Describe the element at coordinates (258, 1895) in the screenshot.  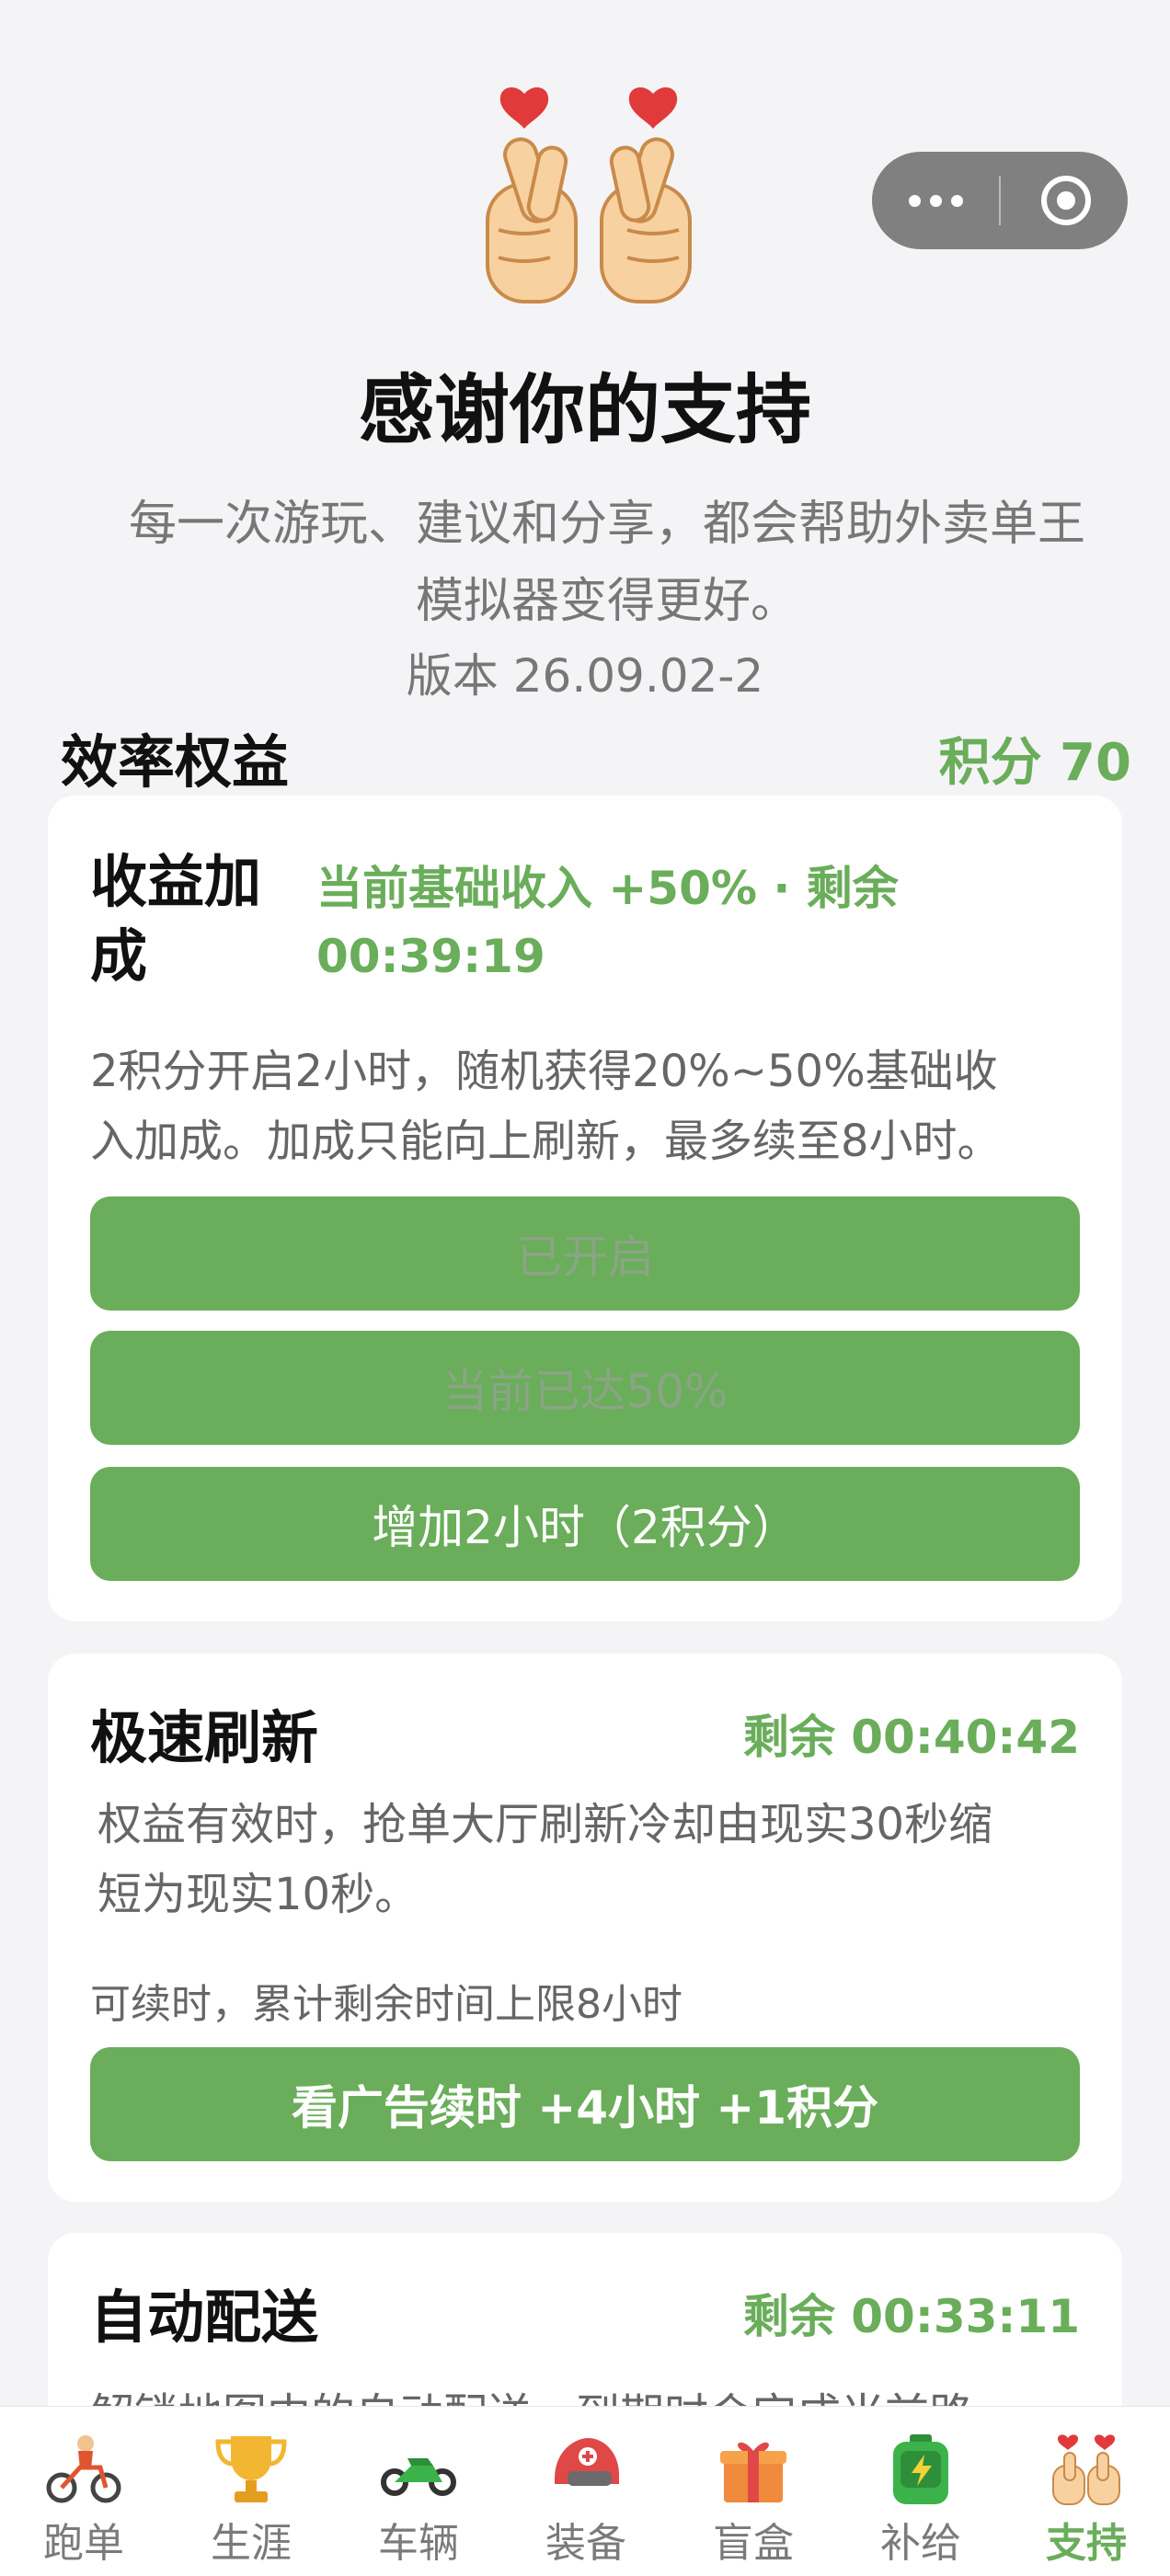
I see `card-desc-line-2: 短为现实10秒。` at that location.